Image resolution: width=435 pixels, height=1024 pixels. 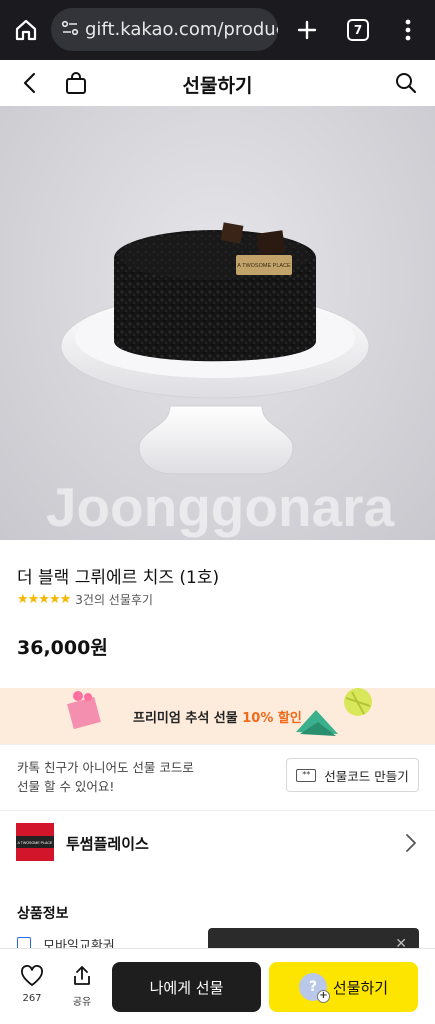 I want to click on search-icon, so click(x=406, y=83).